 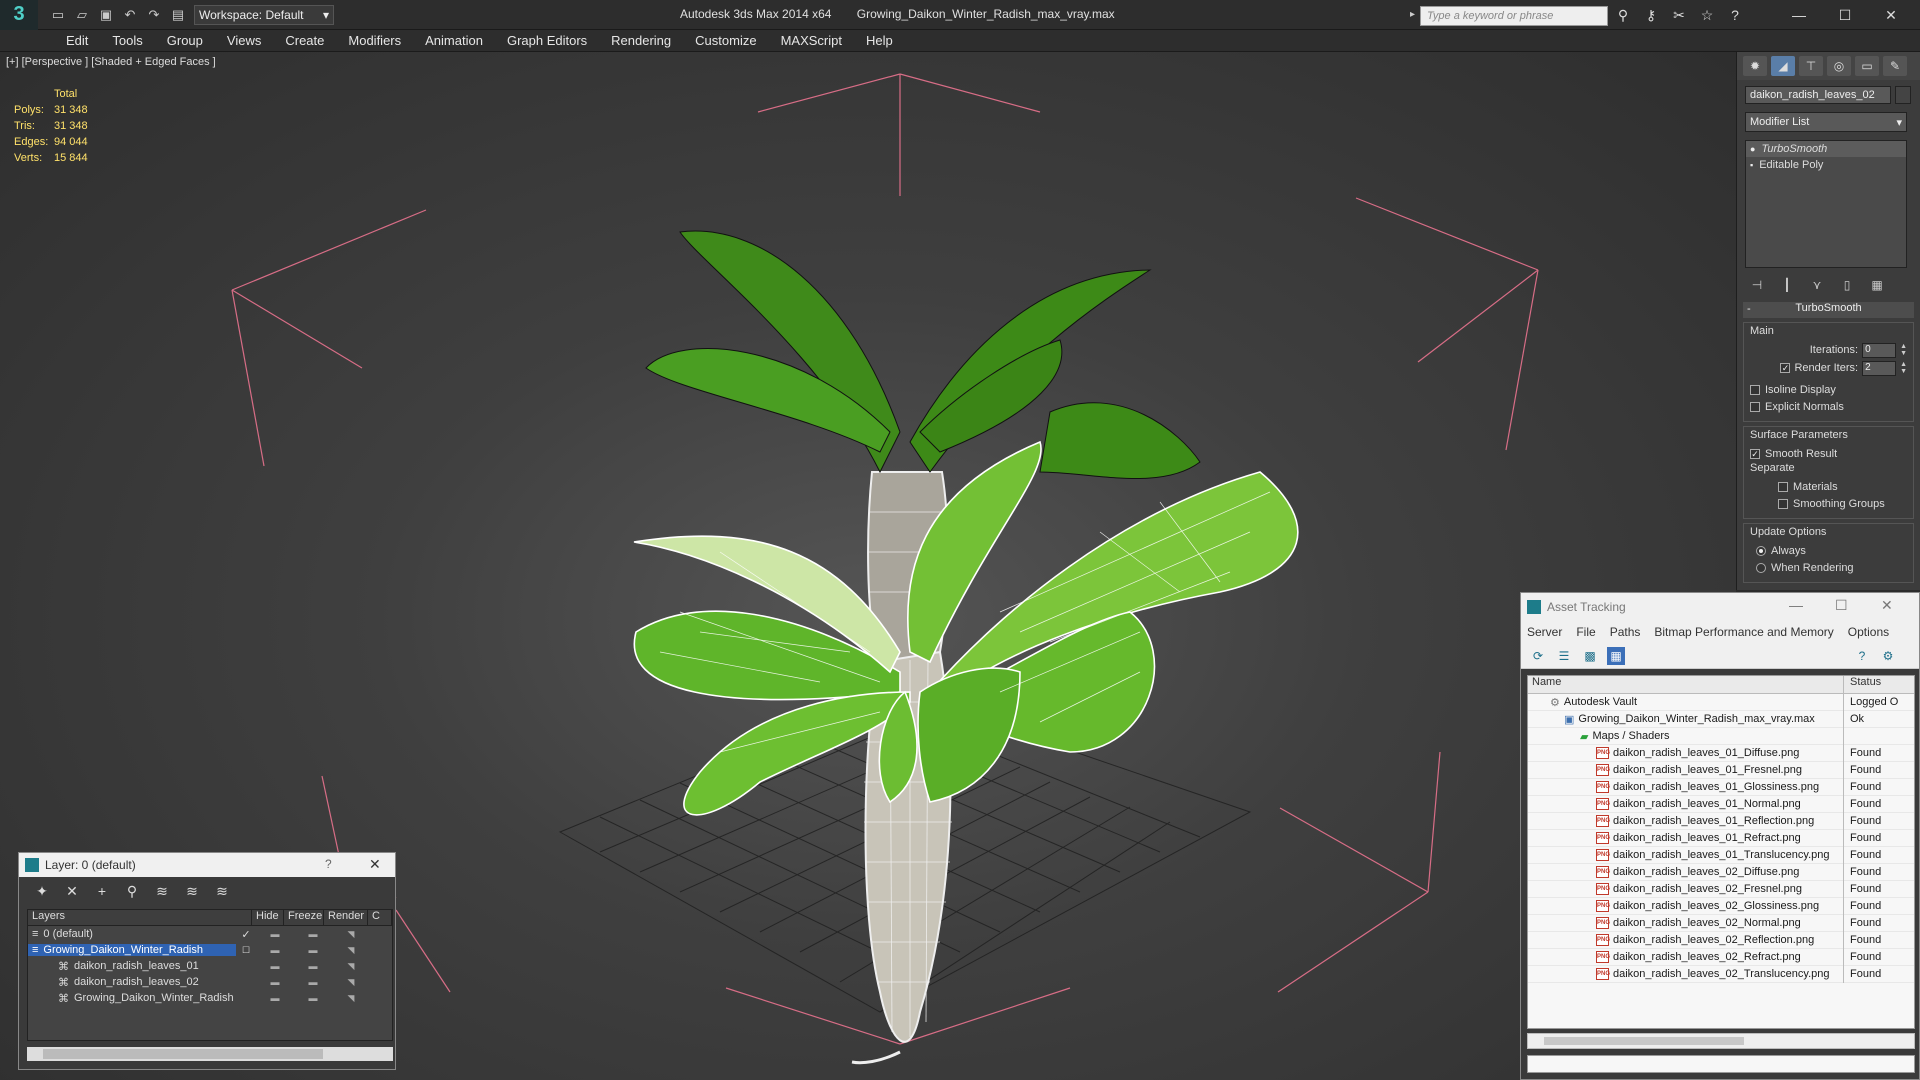 What do you see at coordinates (162, 891) in the screenshot?
I see `highlight-layer-icon: ≋` at bounding box center [162, 891].